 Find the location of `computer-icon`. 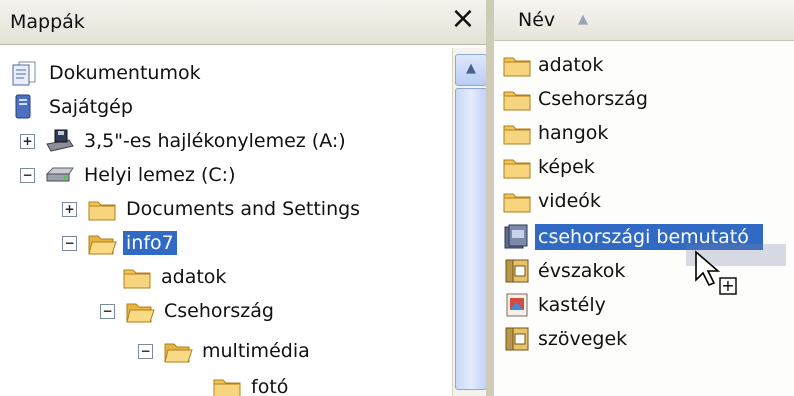

computer-icon is located at coordinates (23, 106).